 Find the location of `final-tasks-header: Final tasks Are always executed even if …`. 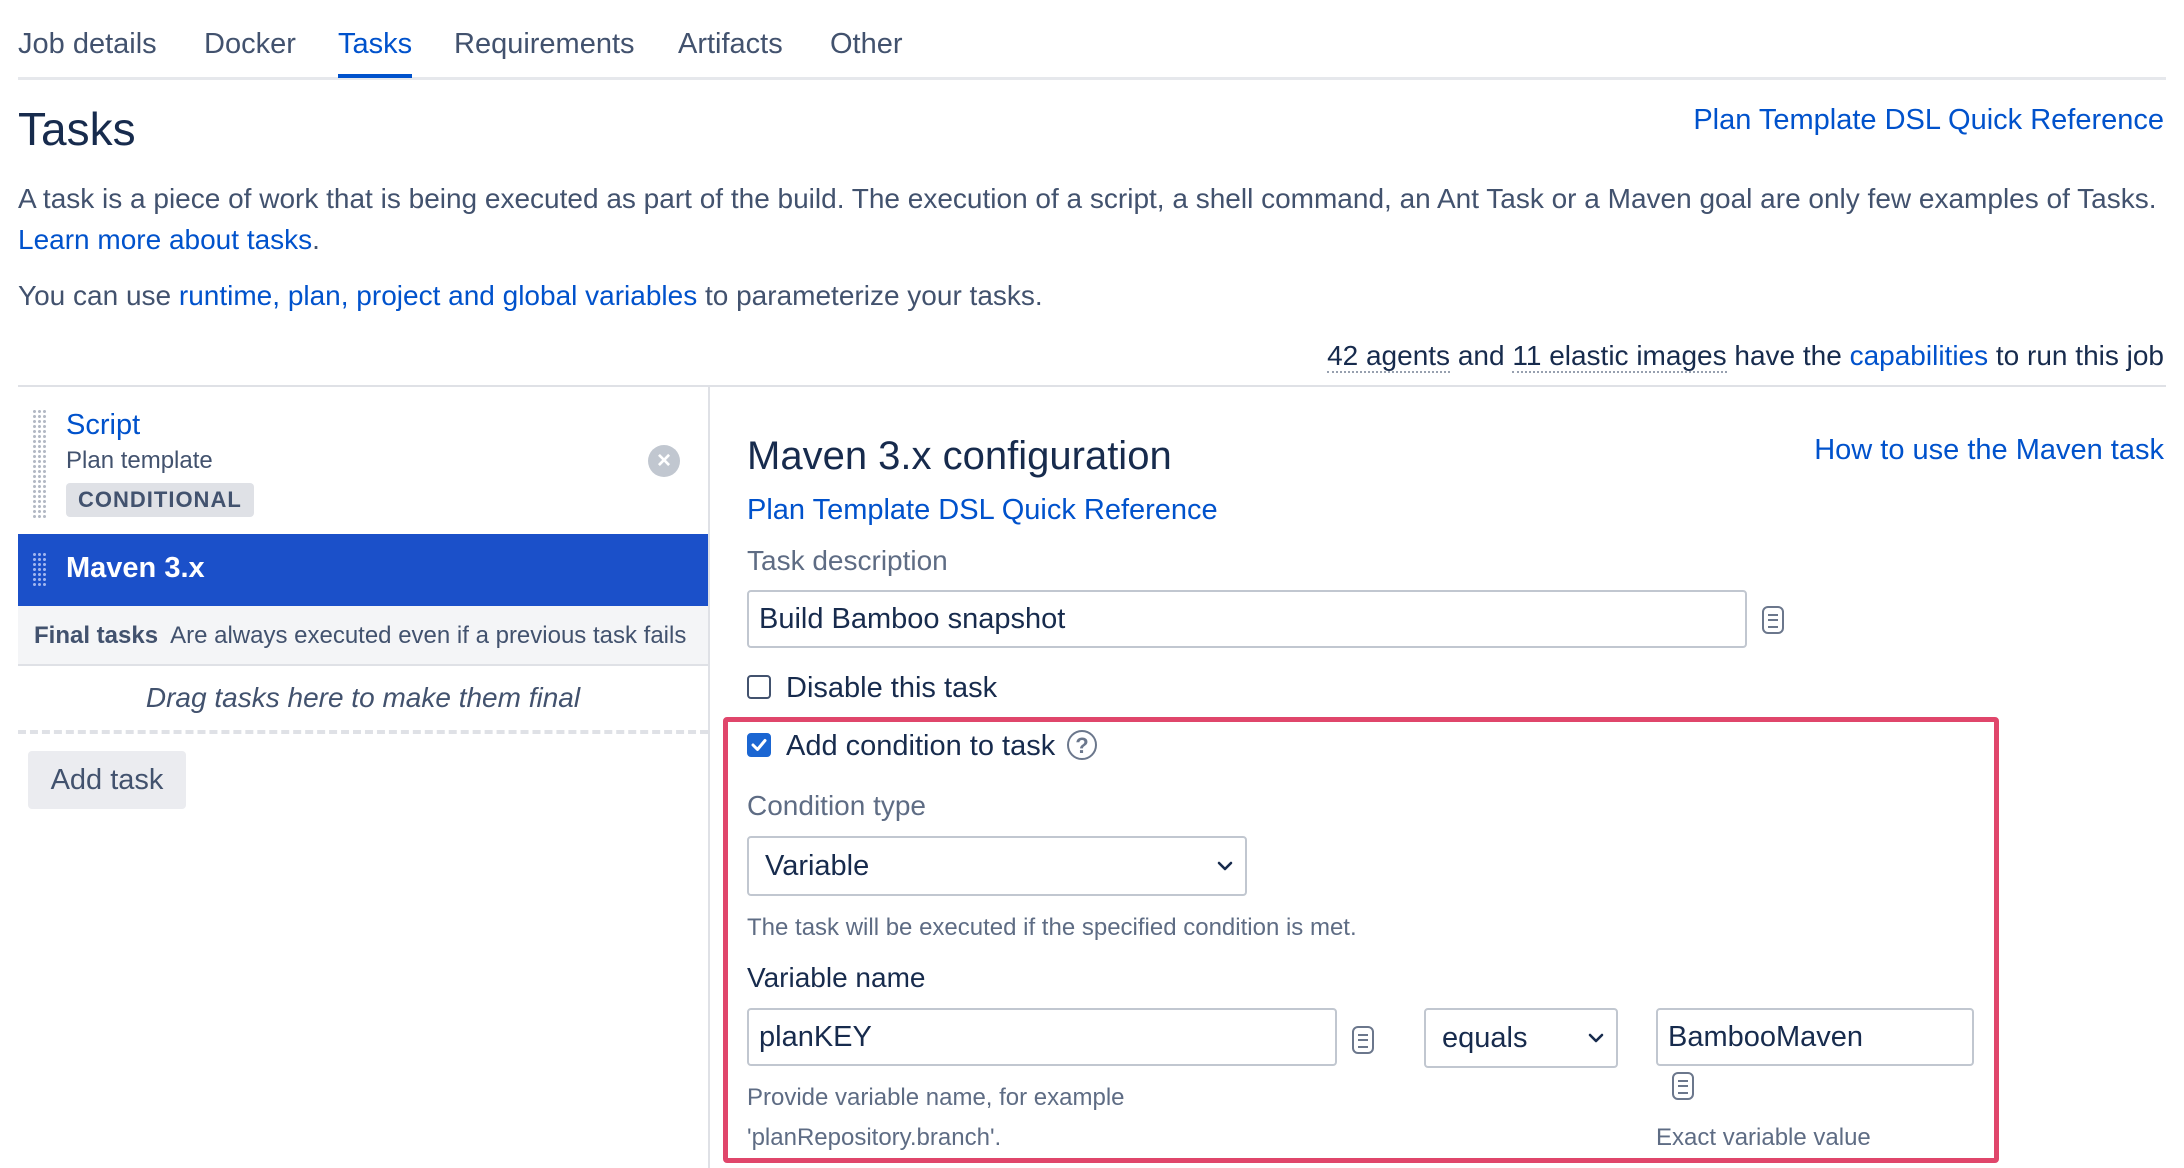

final-tasks-header: Final tasks Are always executed even if … is located at coordinates (363, 636).